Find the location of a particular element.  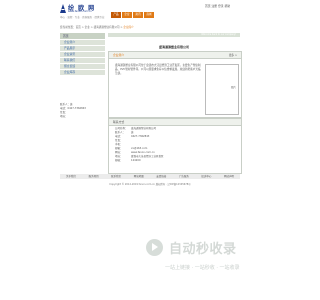

contact-label: 联系方式 is located at coordinates (119, 122).